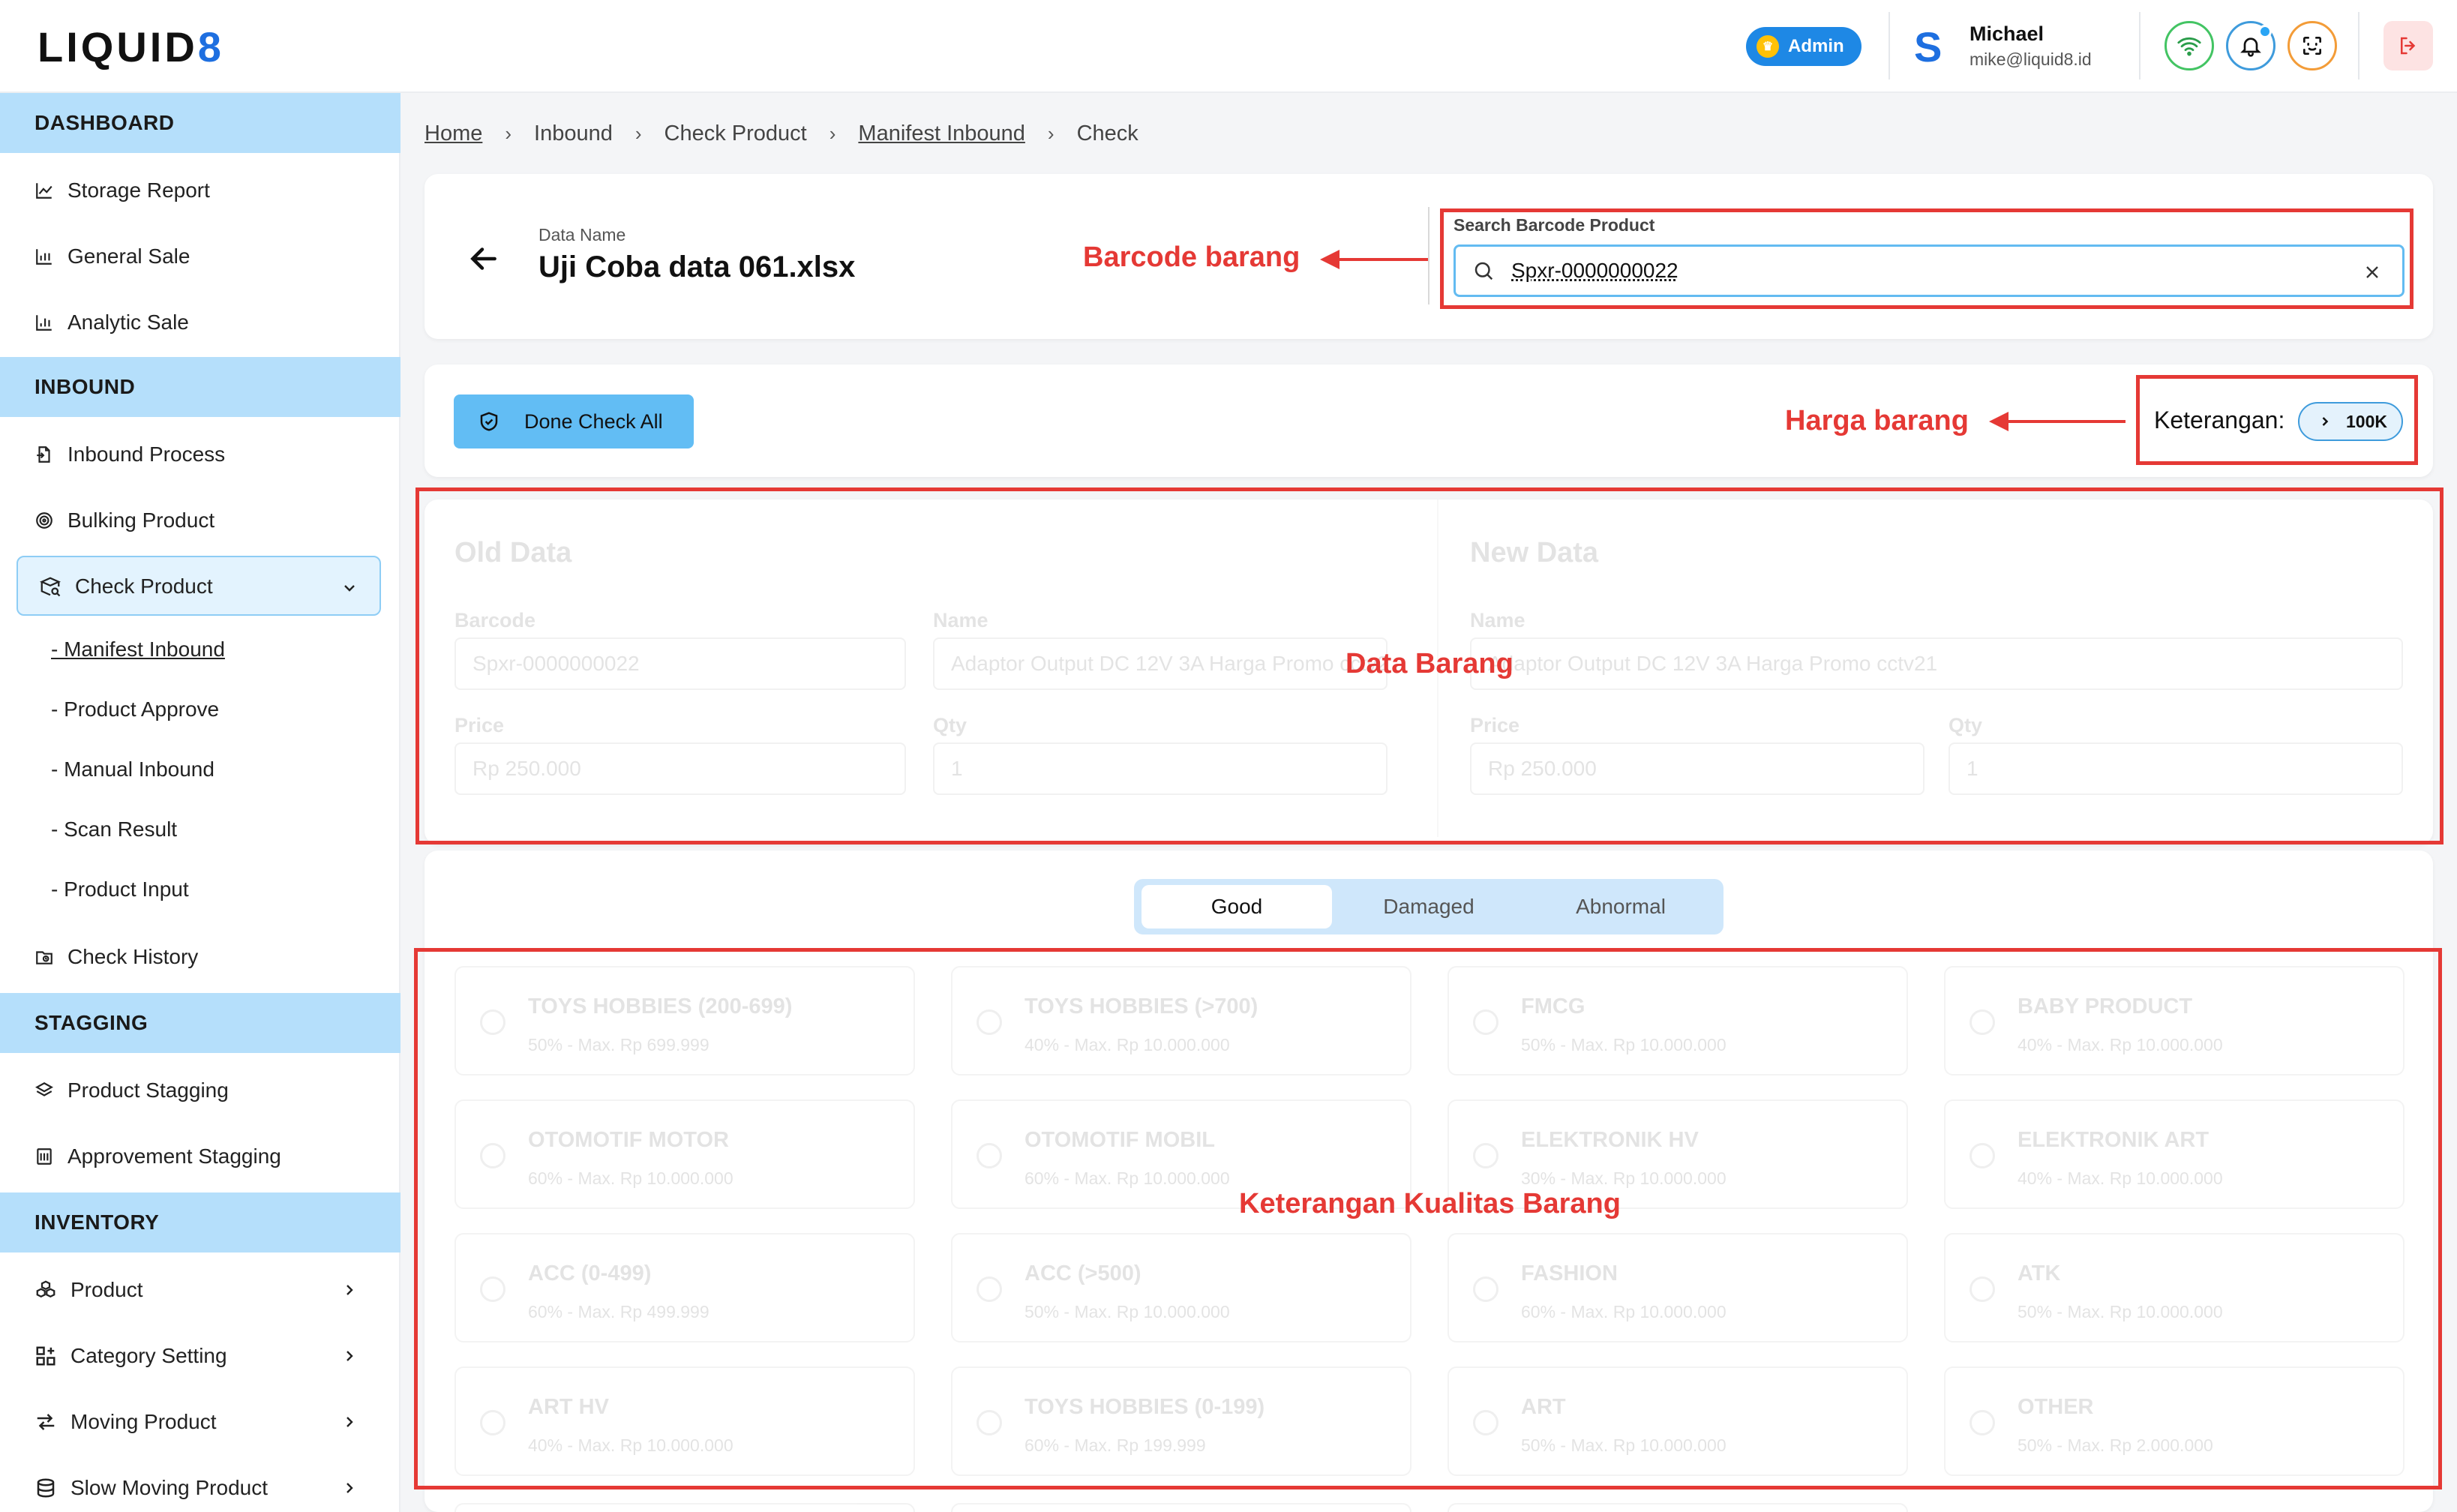 The height and width of the screenshot is (1512, 2457). Describe the element at coordinates (1429, 906) in the screenshot. I see `tab-damaged: Damaged` at that location.